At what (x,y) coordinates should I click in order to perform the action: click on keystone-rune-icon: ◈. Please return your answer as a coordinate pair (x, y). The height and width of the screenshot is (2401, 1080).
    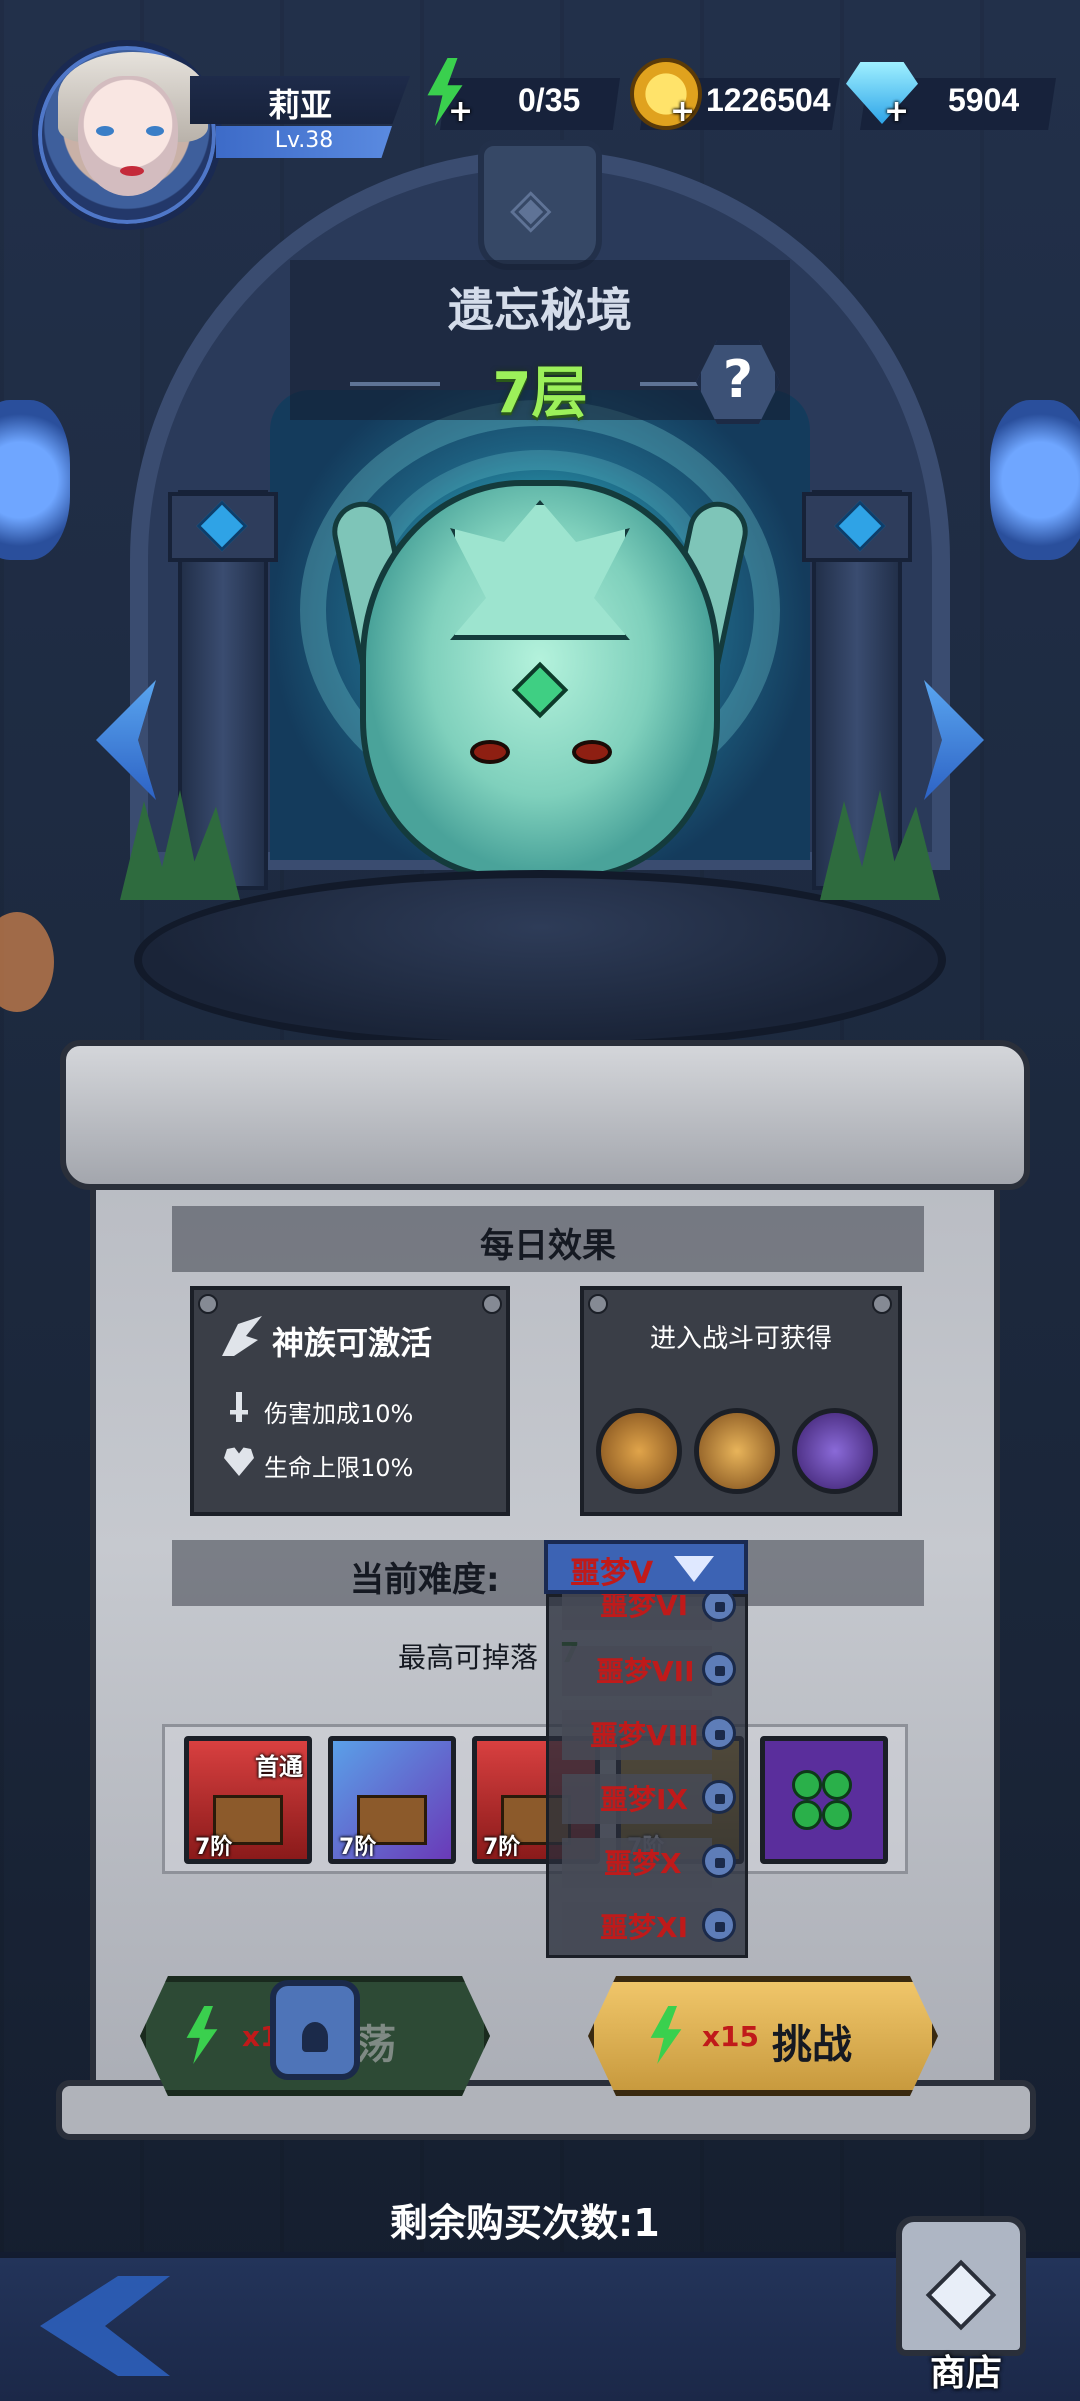
    Looking at the image, I should click on (531, 207).